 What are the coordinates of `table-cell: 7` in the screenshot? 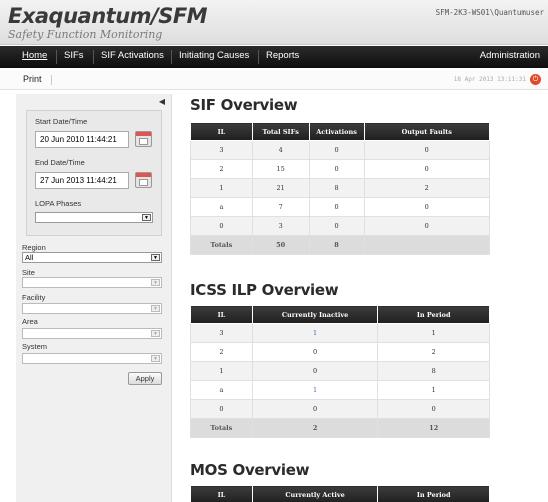 It's located at (280, 207).